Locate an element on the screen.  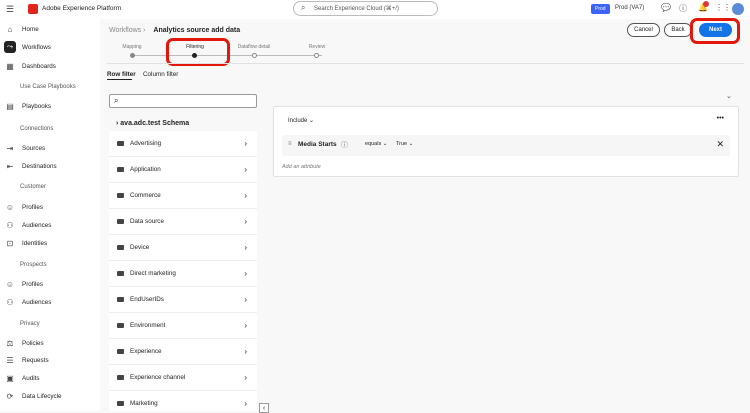
sidebar-section-label: Connections is located at coordinates (37, 129).